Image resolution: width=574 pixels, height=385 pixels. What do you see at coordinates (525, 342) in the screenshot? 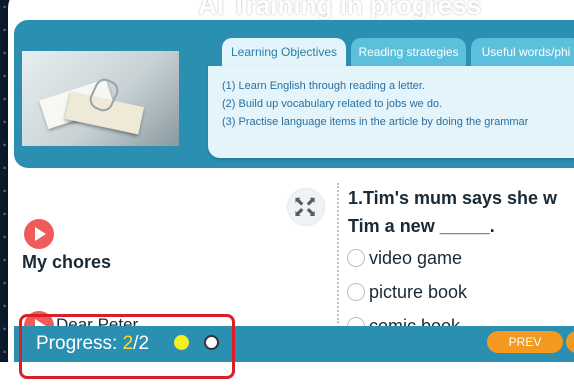
I see `prev-button: PREV` at bounding box center [525, 342].